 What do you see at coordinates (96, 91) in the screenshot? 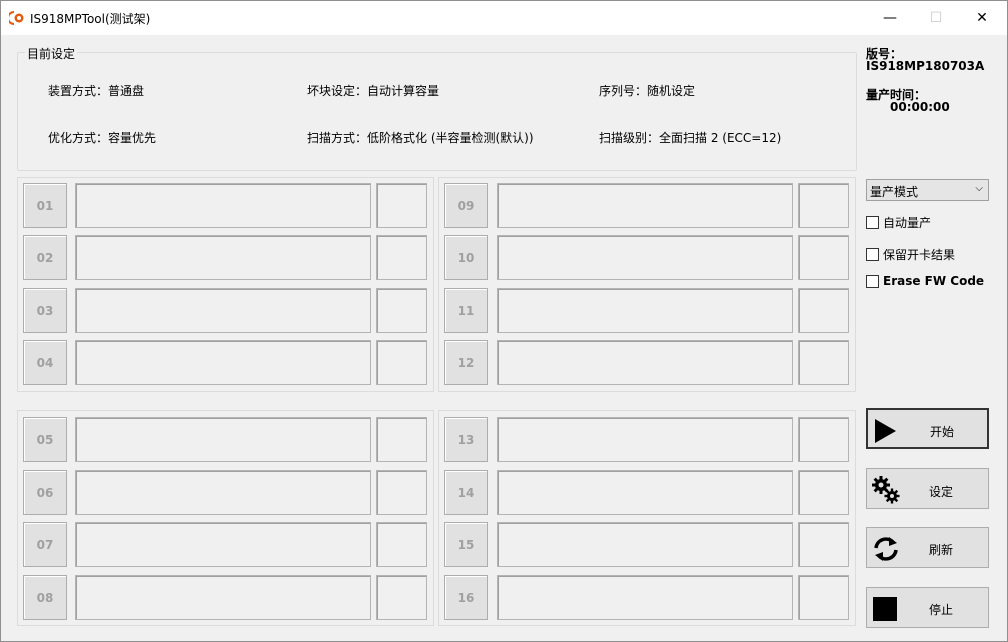
I see `mount-mode-text: 装置方式：普通盘` at bounding box center [96, 91].